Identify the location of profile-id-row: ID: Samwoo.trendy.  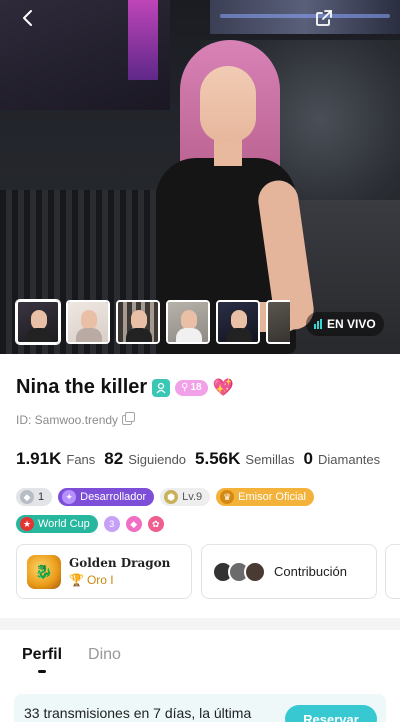
(76, 419).